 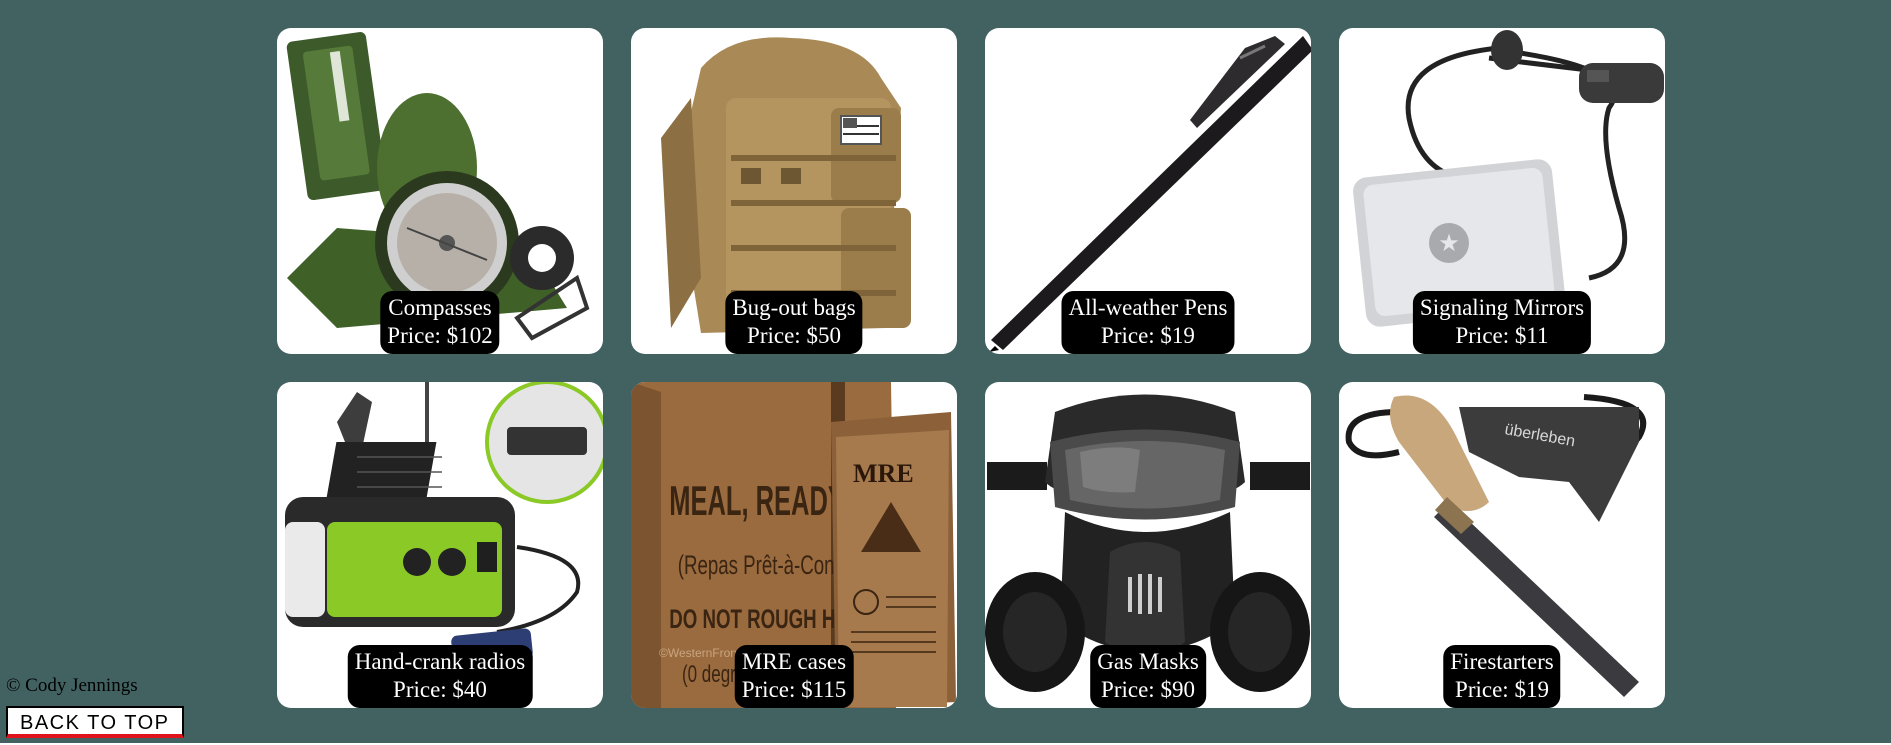 I want to click on back-to-top-button: Back to top, so click(x=95, y=722).